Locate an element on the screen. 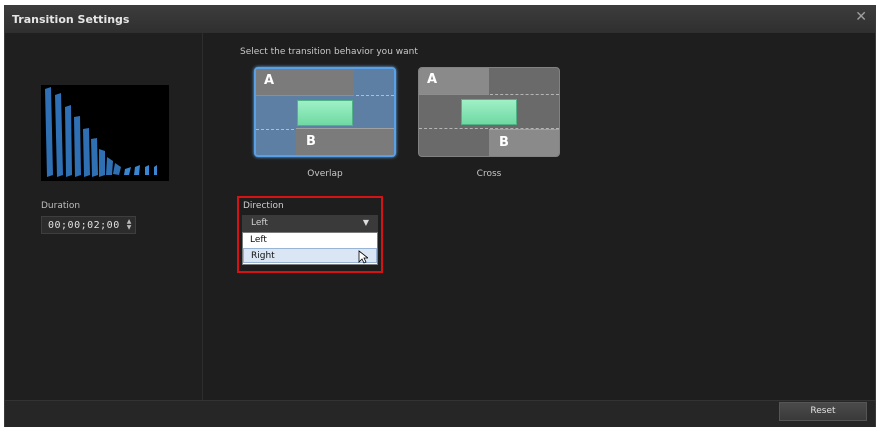  overlap-caption: Overlap is located at coordinates (325, 174).